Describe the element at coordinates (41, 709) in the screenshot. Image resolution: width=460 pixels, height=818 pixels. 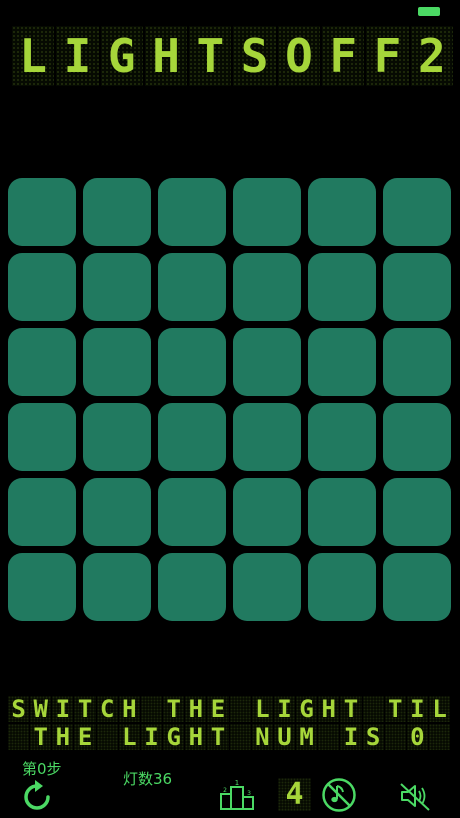
I see `hint-char: W` at that location.